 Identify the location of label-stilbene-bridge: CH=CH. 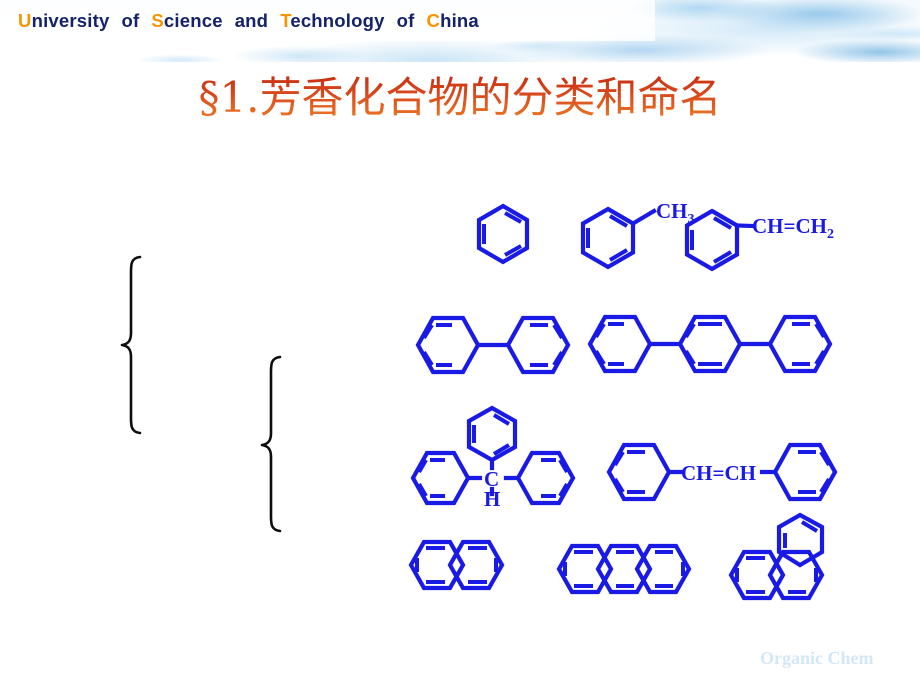
(718, 473).